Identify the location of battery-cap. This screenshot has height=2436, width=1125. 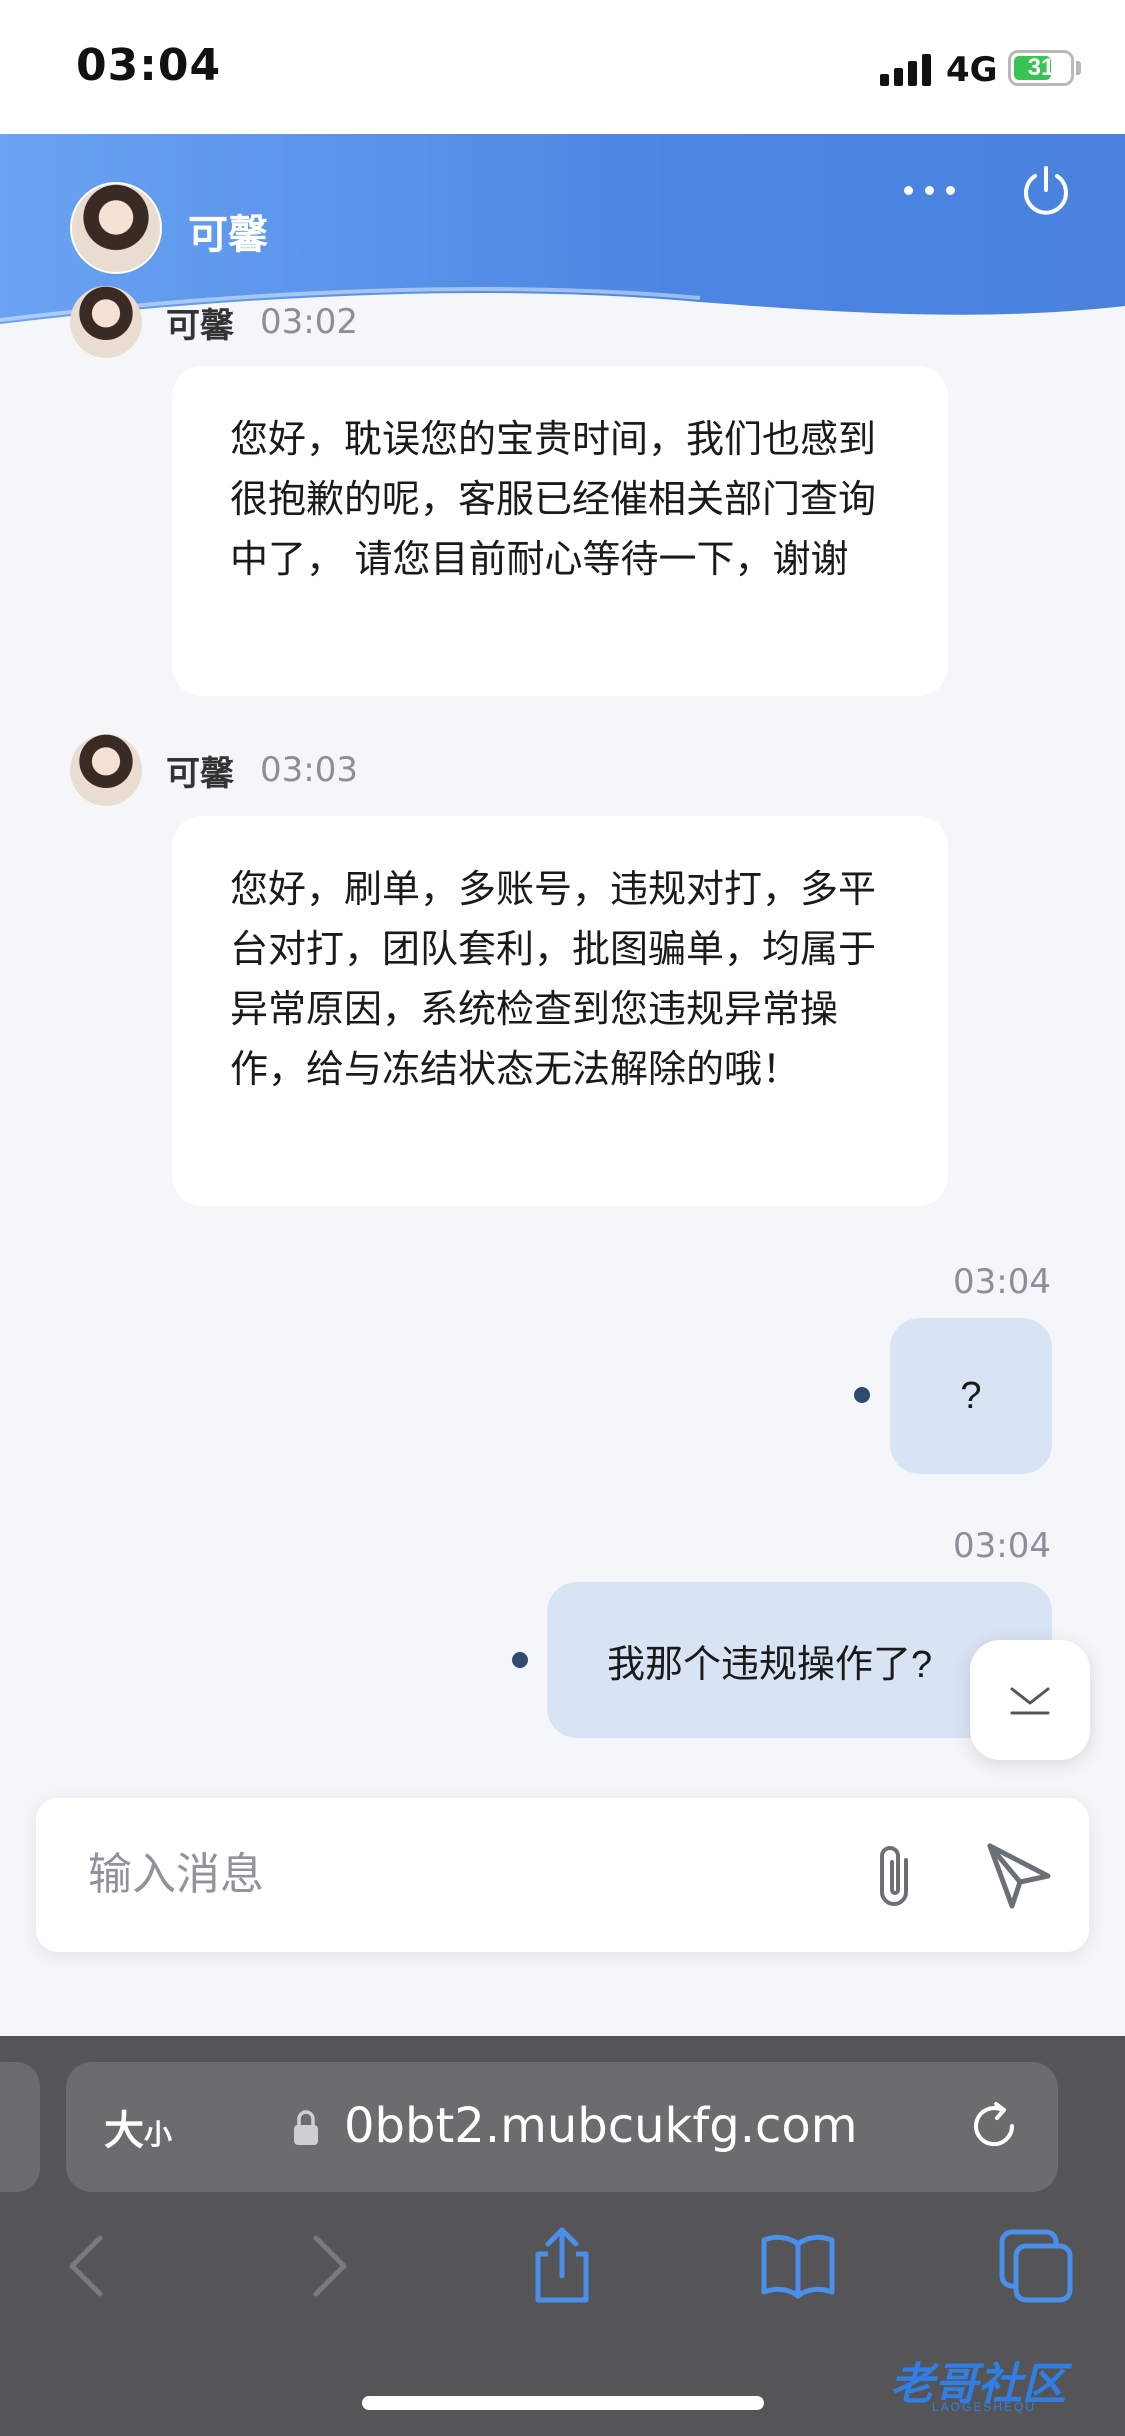
(1078, 68).